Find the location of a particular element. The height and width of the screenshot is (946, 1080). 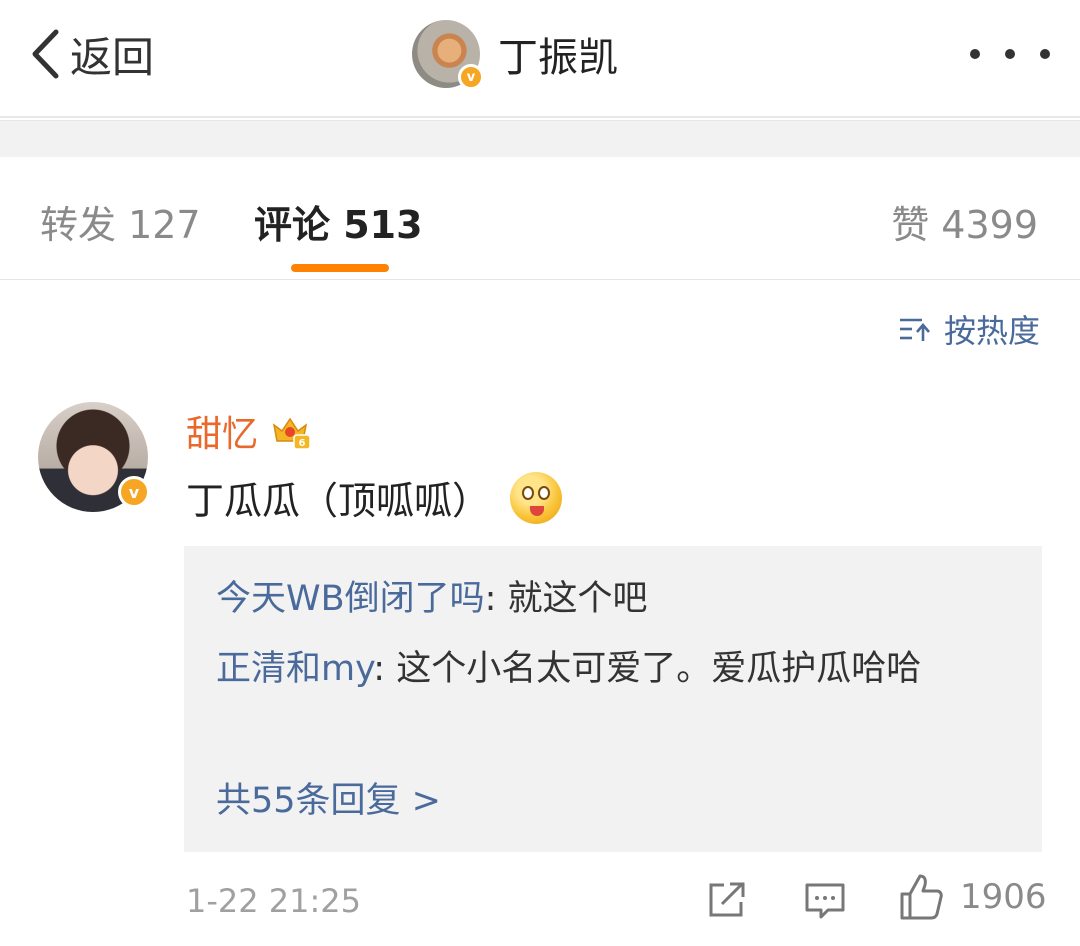

thumbs-up-icon is located at coordinates (921, 897).